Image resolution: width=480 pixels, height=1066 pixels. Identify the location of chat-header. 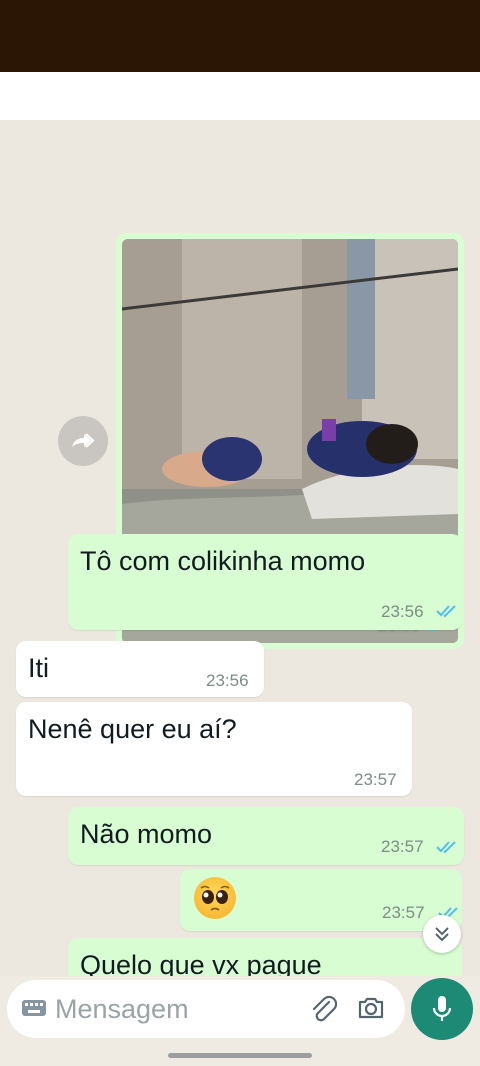
(240, 96).